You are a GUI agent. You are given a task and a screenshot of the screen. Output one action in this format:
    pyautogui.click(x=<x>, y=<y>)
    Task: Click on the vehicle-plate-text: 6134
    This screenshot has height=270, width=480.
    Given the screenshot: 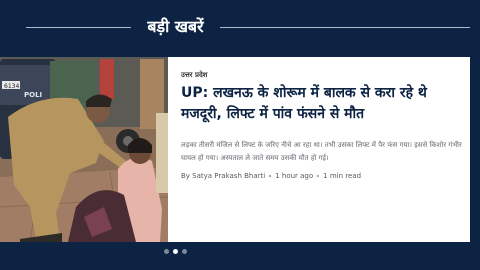 What is the action you would take?
    pyautogui.click(x=11, y=86)
    